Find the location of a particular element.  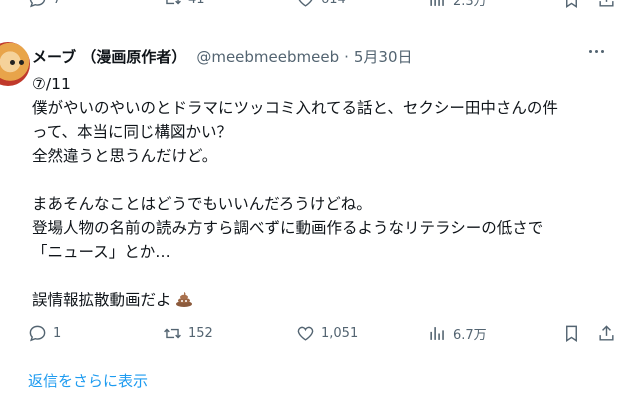

tweet-header: メーブ （漫画原作者） @meebmeebmeeb · 5月30日 is located at coordinates (222, 56).